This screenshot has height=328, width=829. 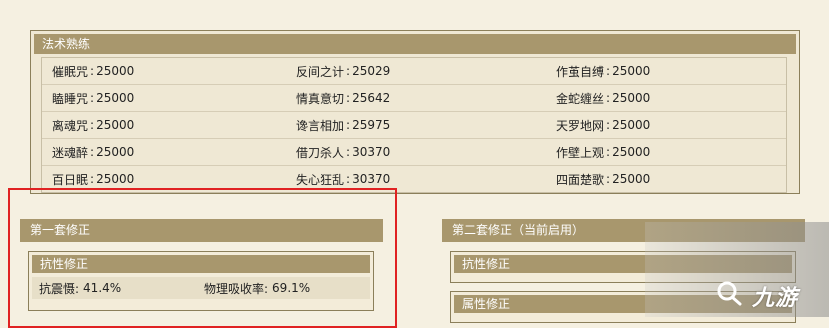 What do you see at coordinates (371, 125) in the screenshot?
I see `spell-value: 25975` at bounding box center [371, 125].